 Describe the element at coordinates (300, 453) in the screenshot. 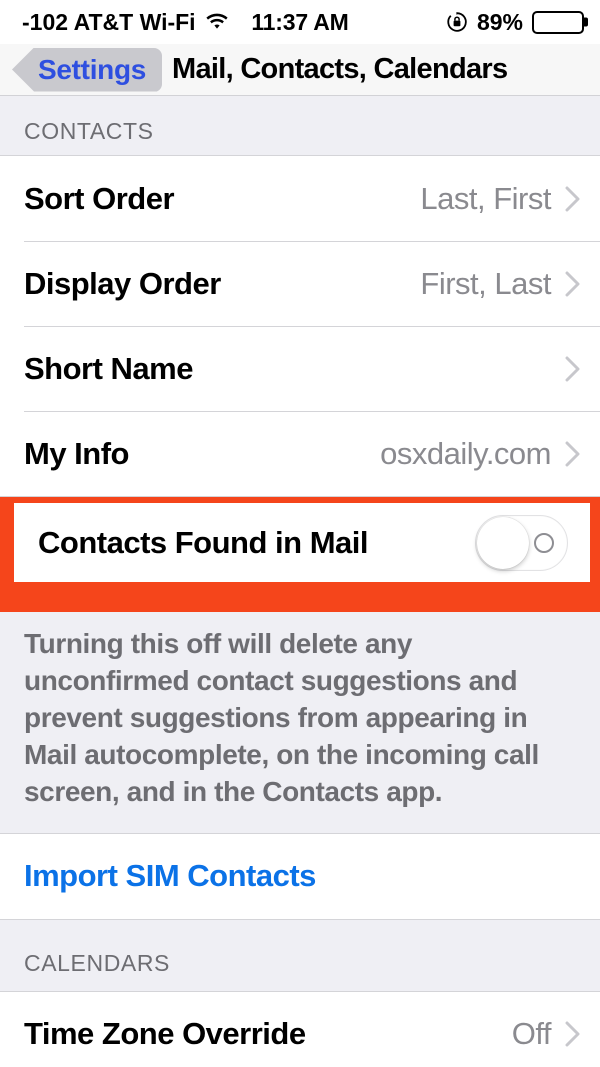

I see `row-my-info: My Info osxdaily.com` at that location.